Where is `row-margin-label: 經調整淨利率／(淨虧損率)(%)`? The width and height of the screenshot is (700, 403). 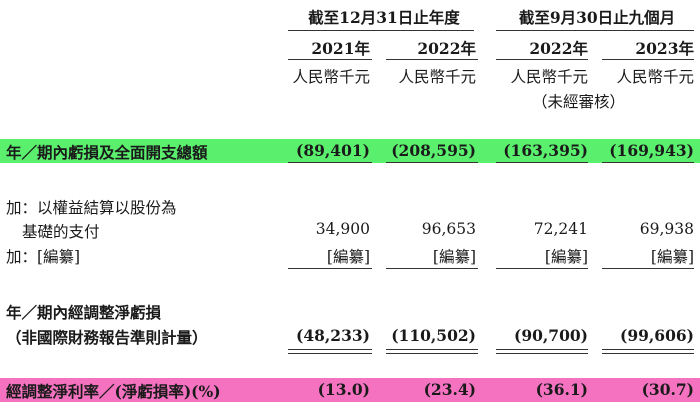
row-margin-label: 經調整淨利率／(淨虧損率)(%) is located at coordinates (113, 391).